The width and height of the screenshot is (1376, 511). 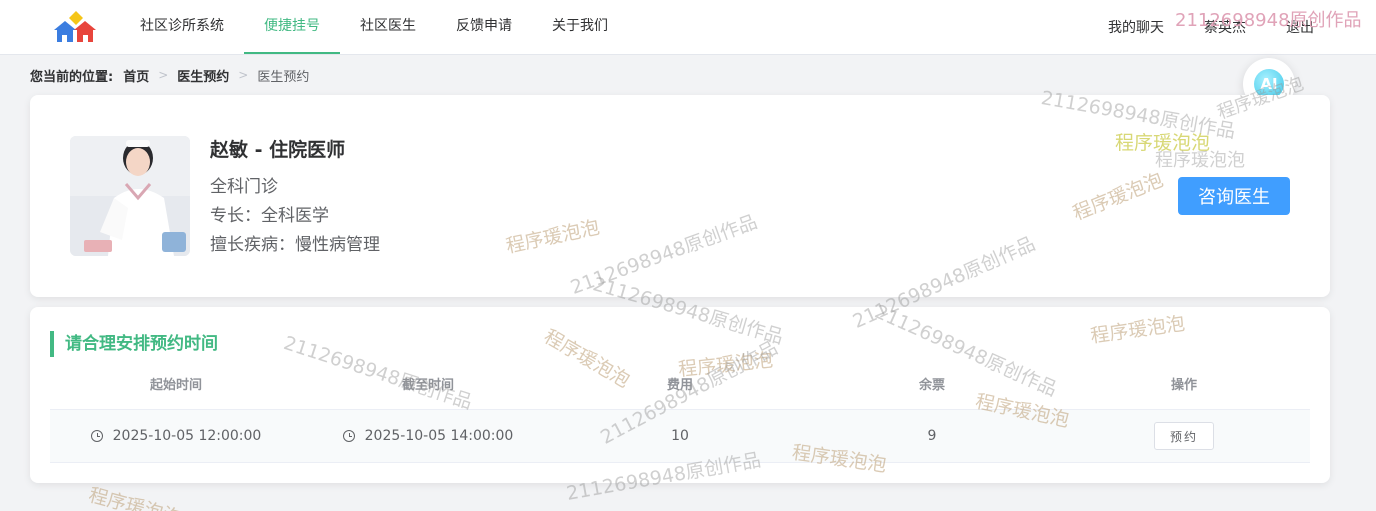 I want to click on main-nav: 社区诊所系统 便捷挂号 社区医生 反馈申请 关于我们, so click(x=374, y=27).